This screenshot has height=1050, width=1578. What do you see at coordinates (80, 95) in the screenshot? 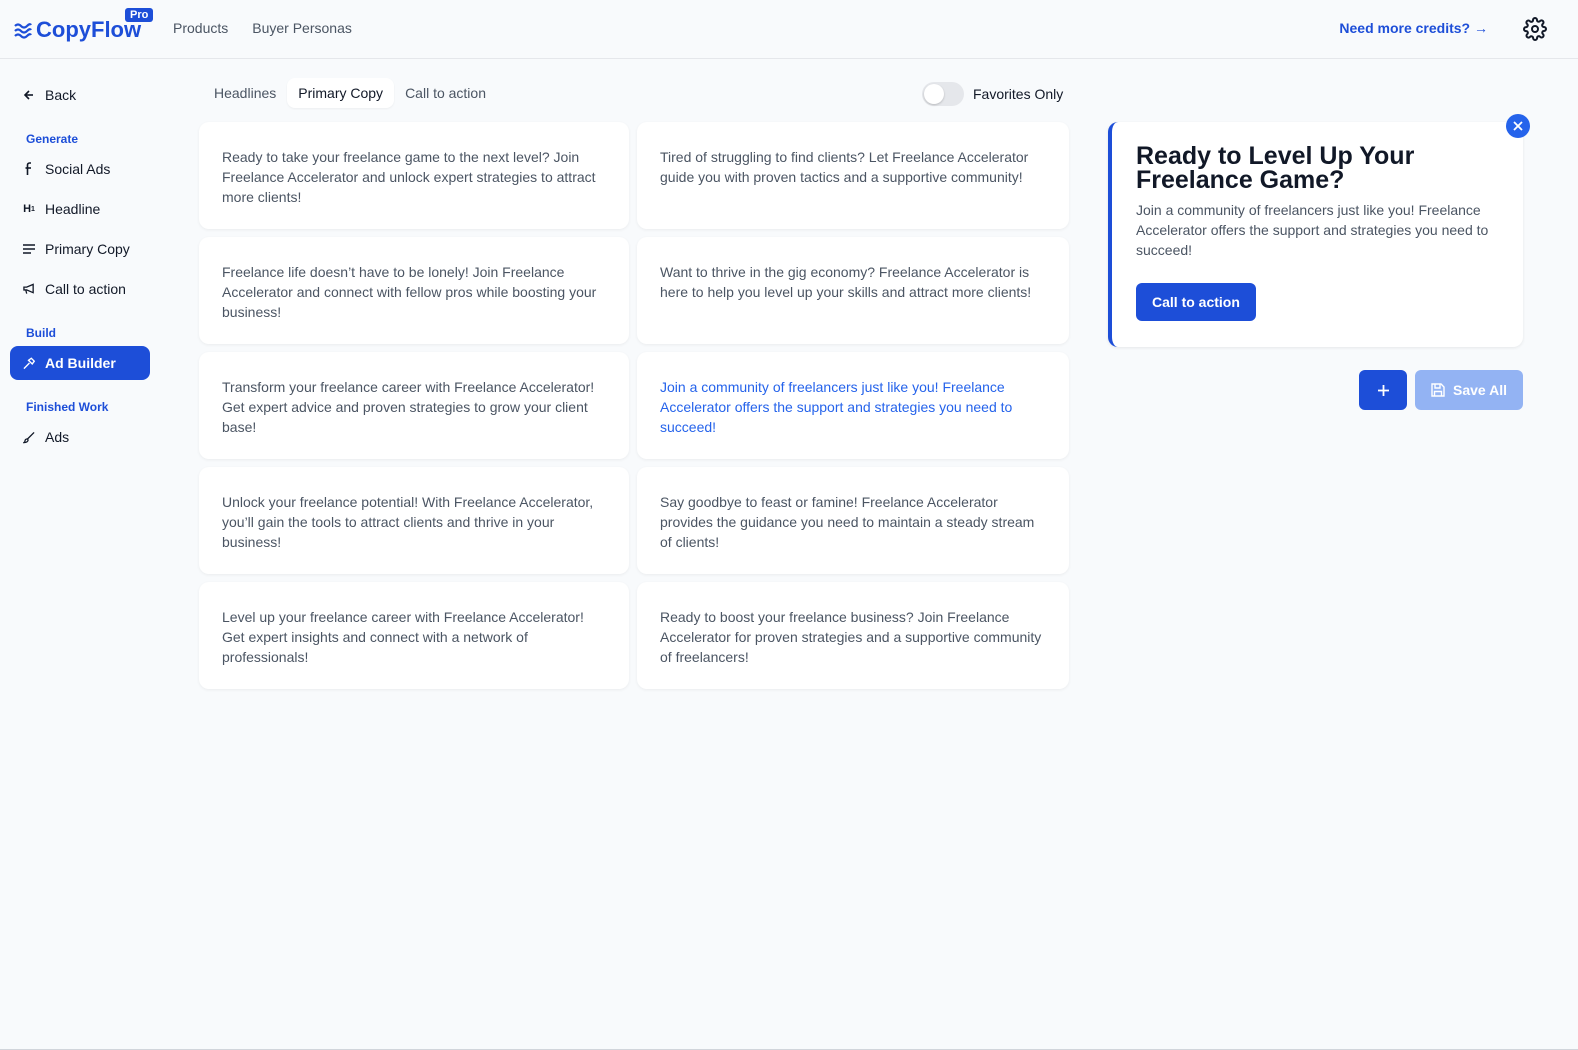
I see `back-button: Back` at bounding box center [80, 95].